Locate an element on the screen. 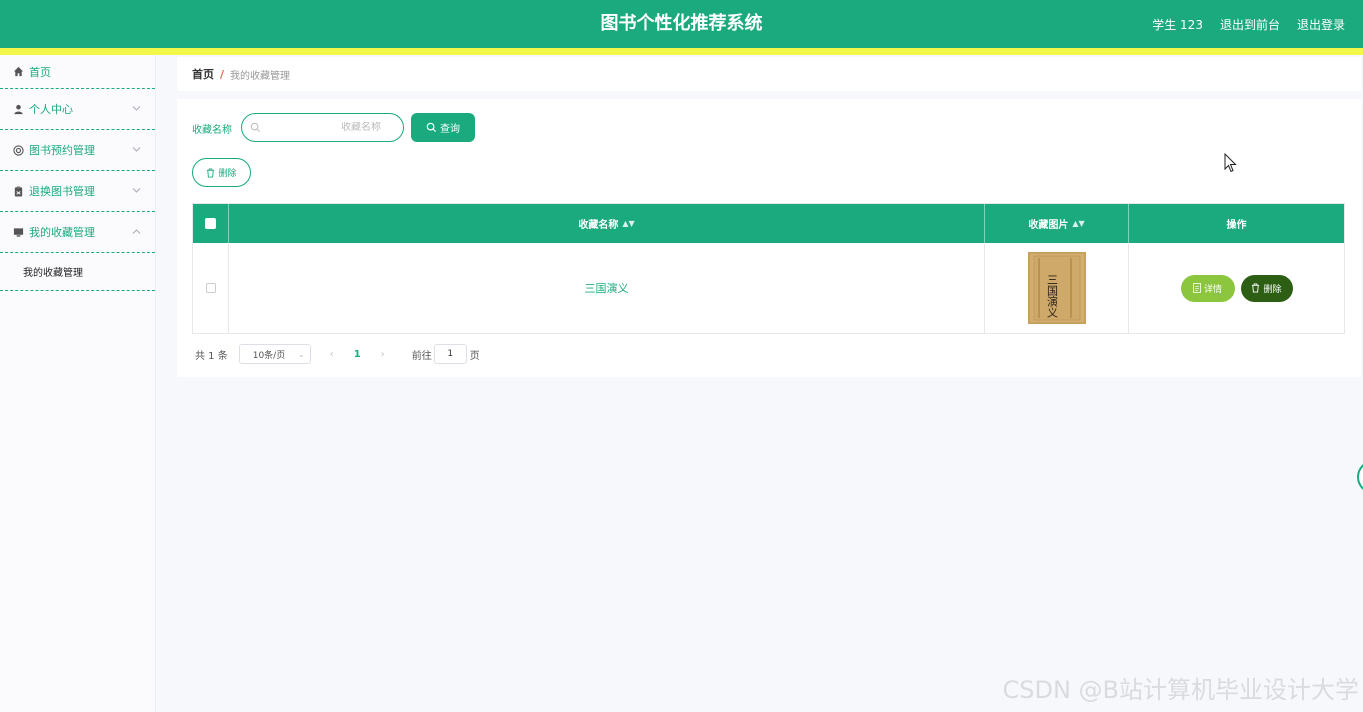 Image resolution: width=1363 pixels, height=712 pixels. book-cover-text: 三国演义 is located at coordinates (1051, 296).